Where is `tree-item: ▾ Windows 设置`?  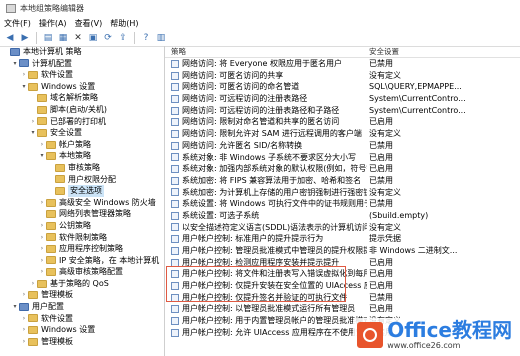 tree-item: ▾ Windows 设置 is located at coordinates (82, 87).